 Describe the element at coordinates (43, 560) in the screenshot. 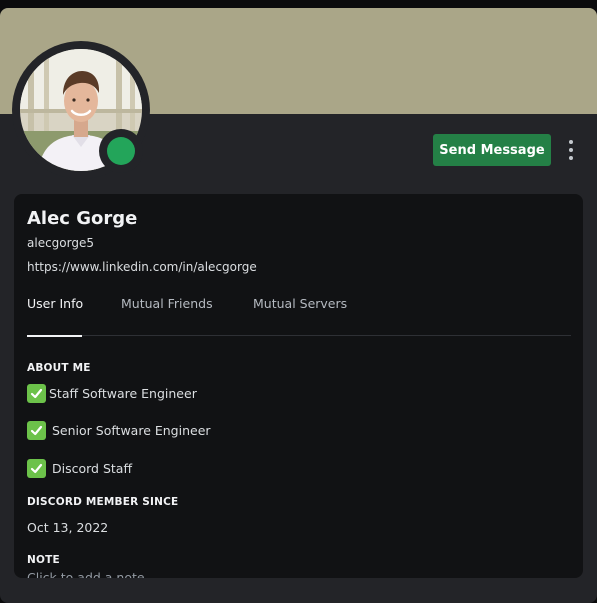

I see `note-heading: NOTE` at that location.